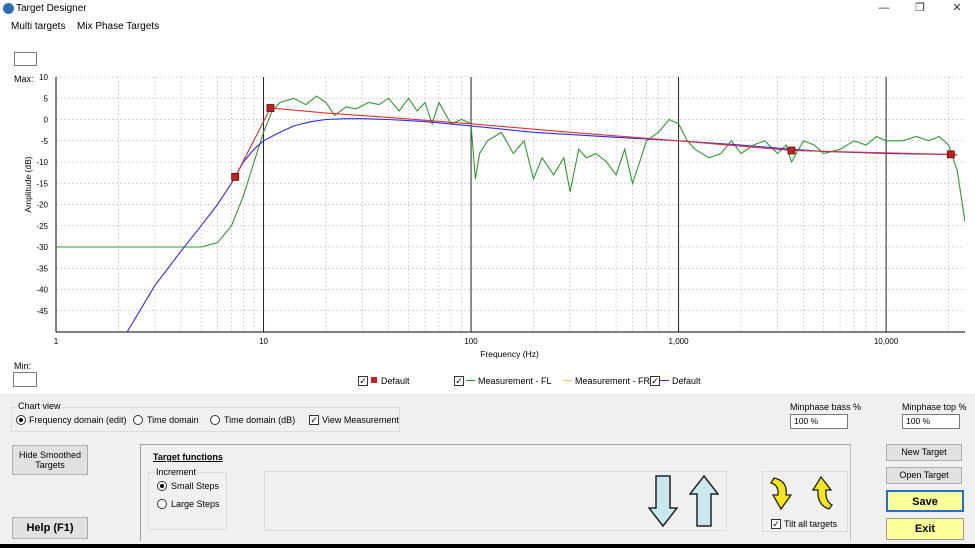 The height and width of the screenshot is (548, 975). What do you see at coordinates (934, 407) in the screenshot?
I see `minphase-top-label: Minphase top %` at bounding box center [934, 407].